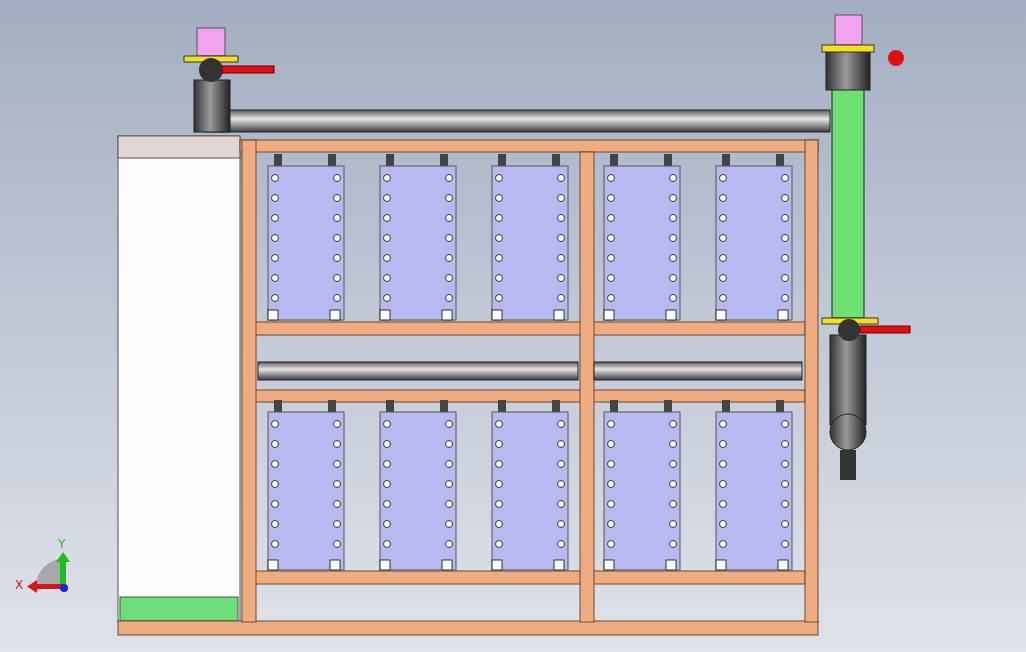 This screenshot has height=652, width=1026. I want to click on x-axis-label: X, so click(19, 585).